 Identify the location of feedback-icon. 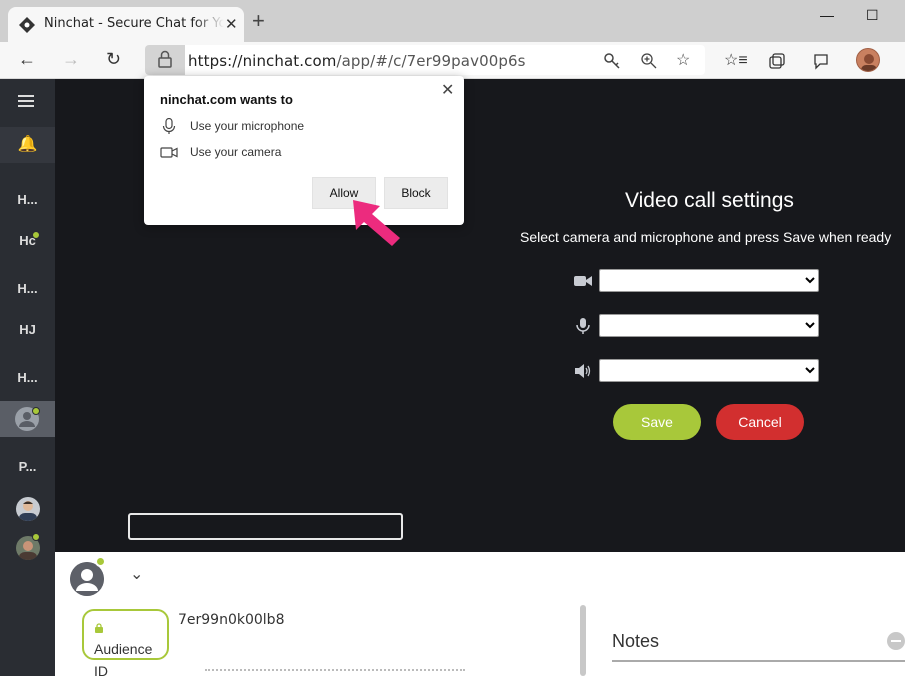
(821, 61).